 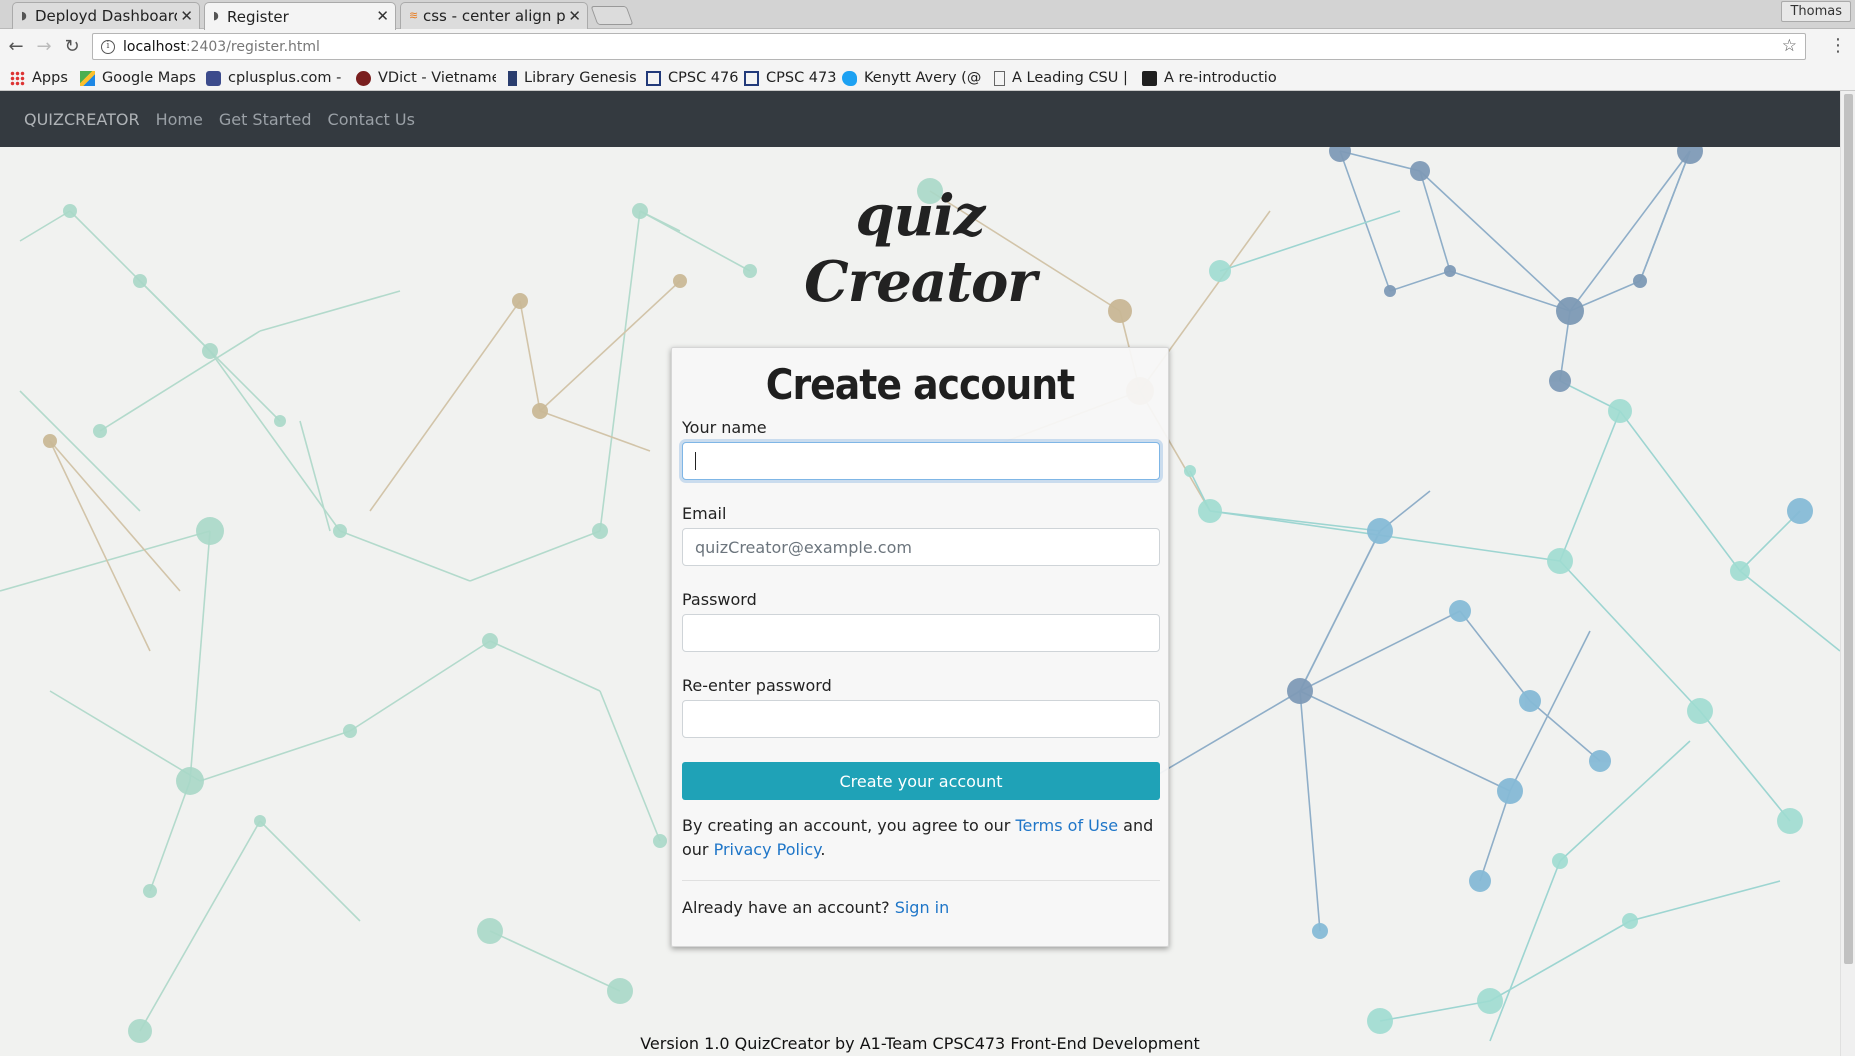 I want to click on password-field, so click(x=921, y=633).